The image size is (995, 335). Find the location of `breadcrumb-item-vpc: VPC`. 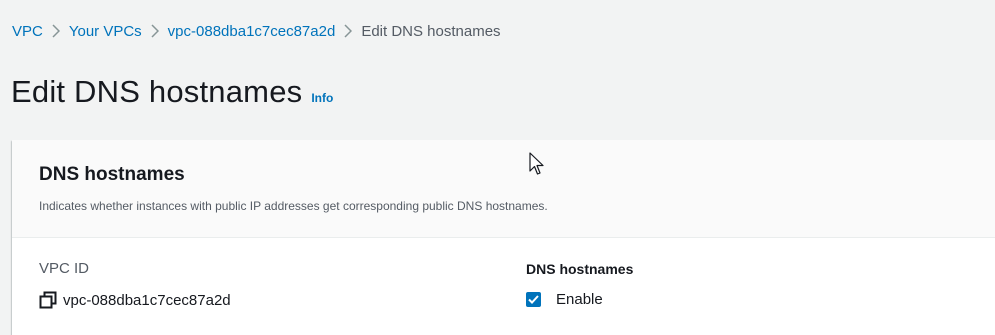

breadcrumb-item-vpc: VPC is located at coordinates (27, 31).